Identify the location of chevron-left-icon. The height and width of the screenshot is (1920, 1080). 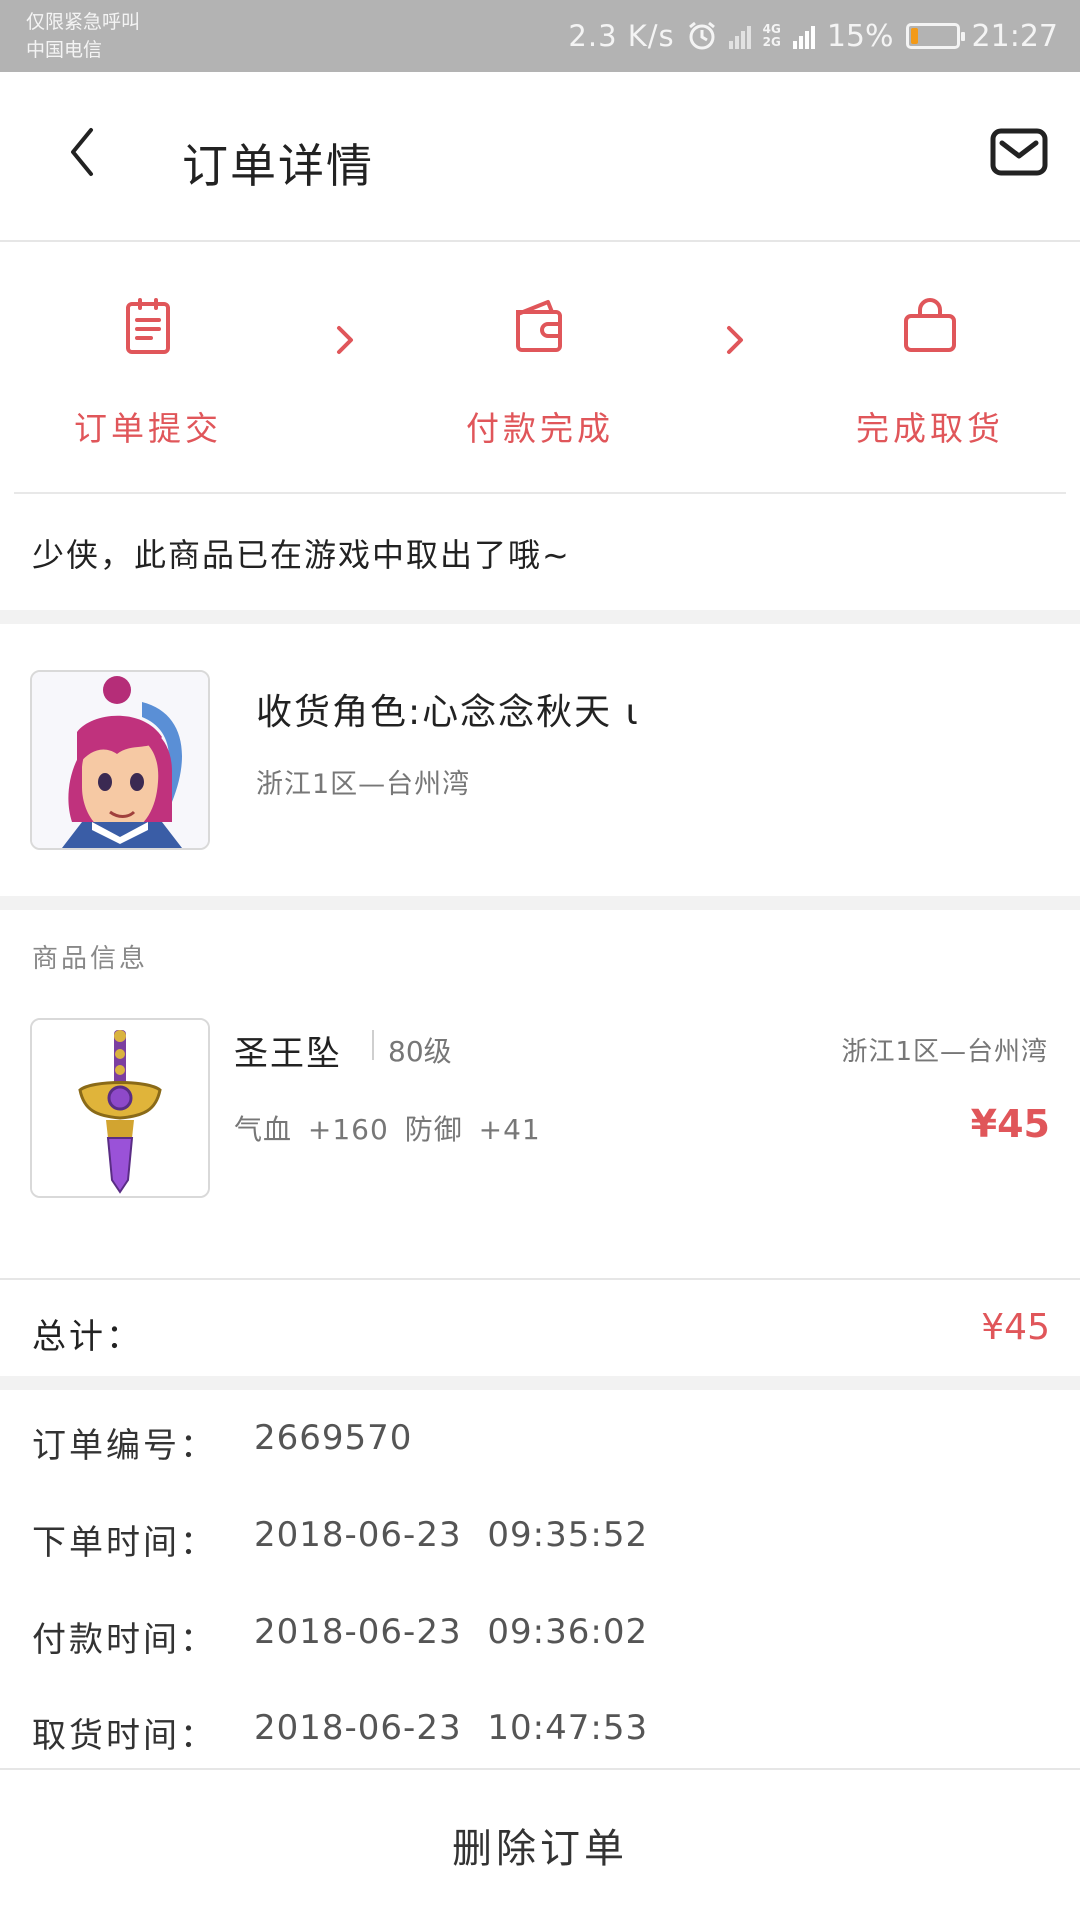
(82, 152).